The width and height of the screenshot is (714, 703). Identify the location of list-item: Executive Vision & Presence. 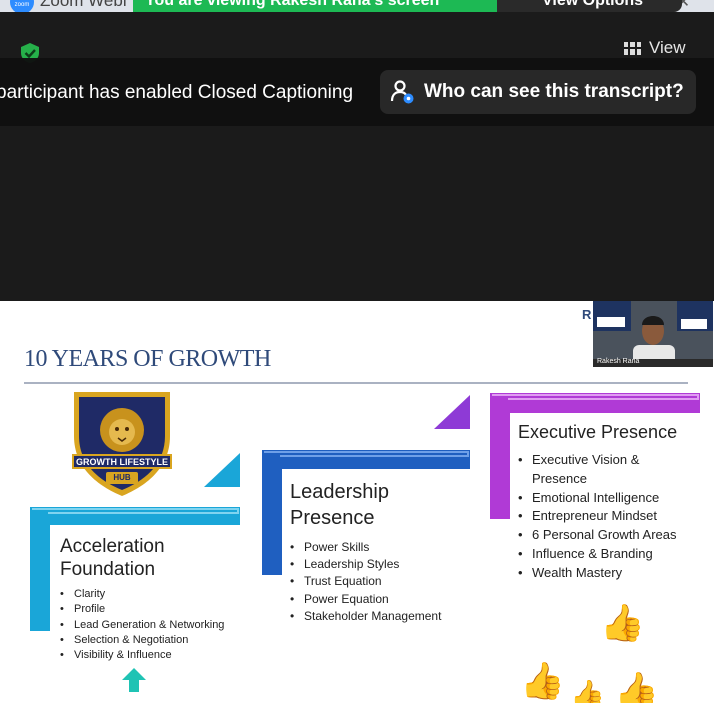
(603, 470).